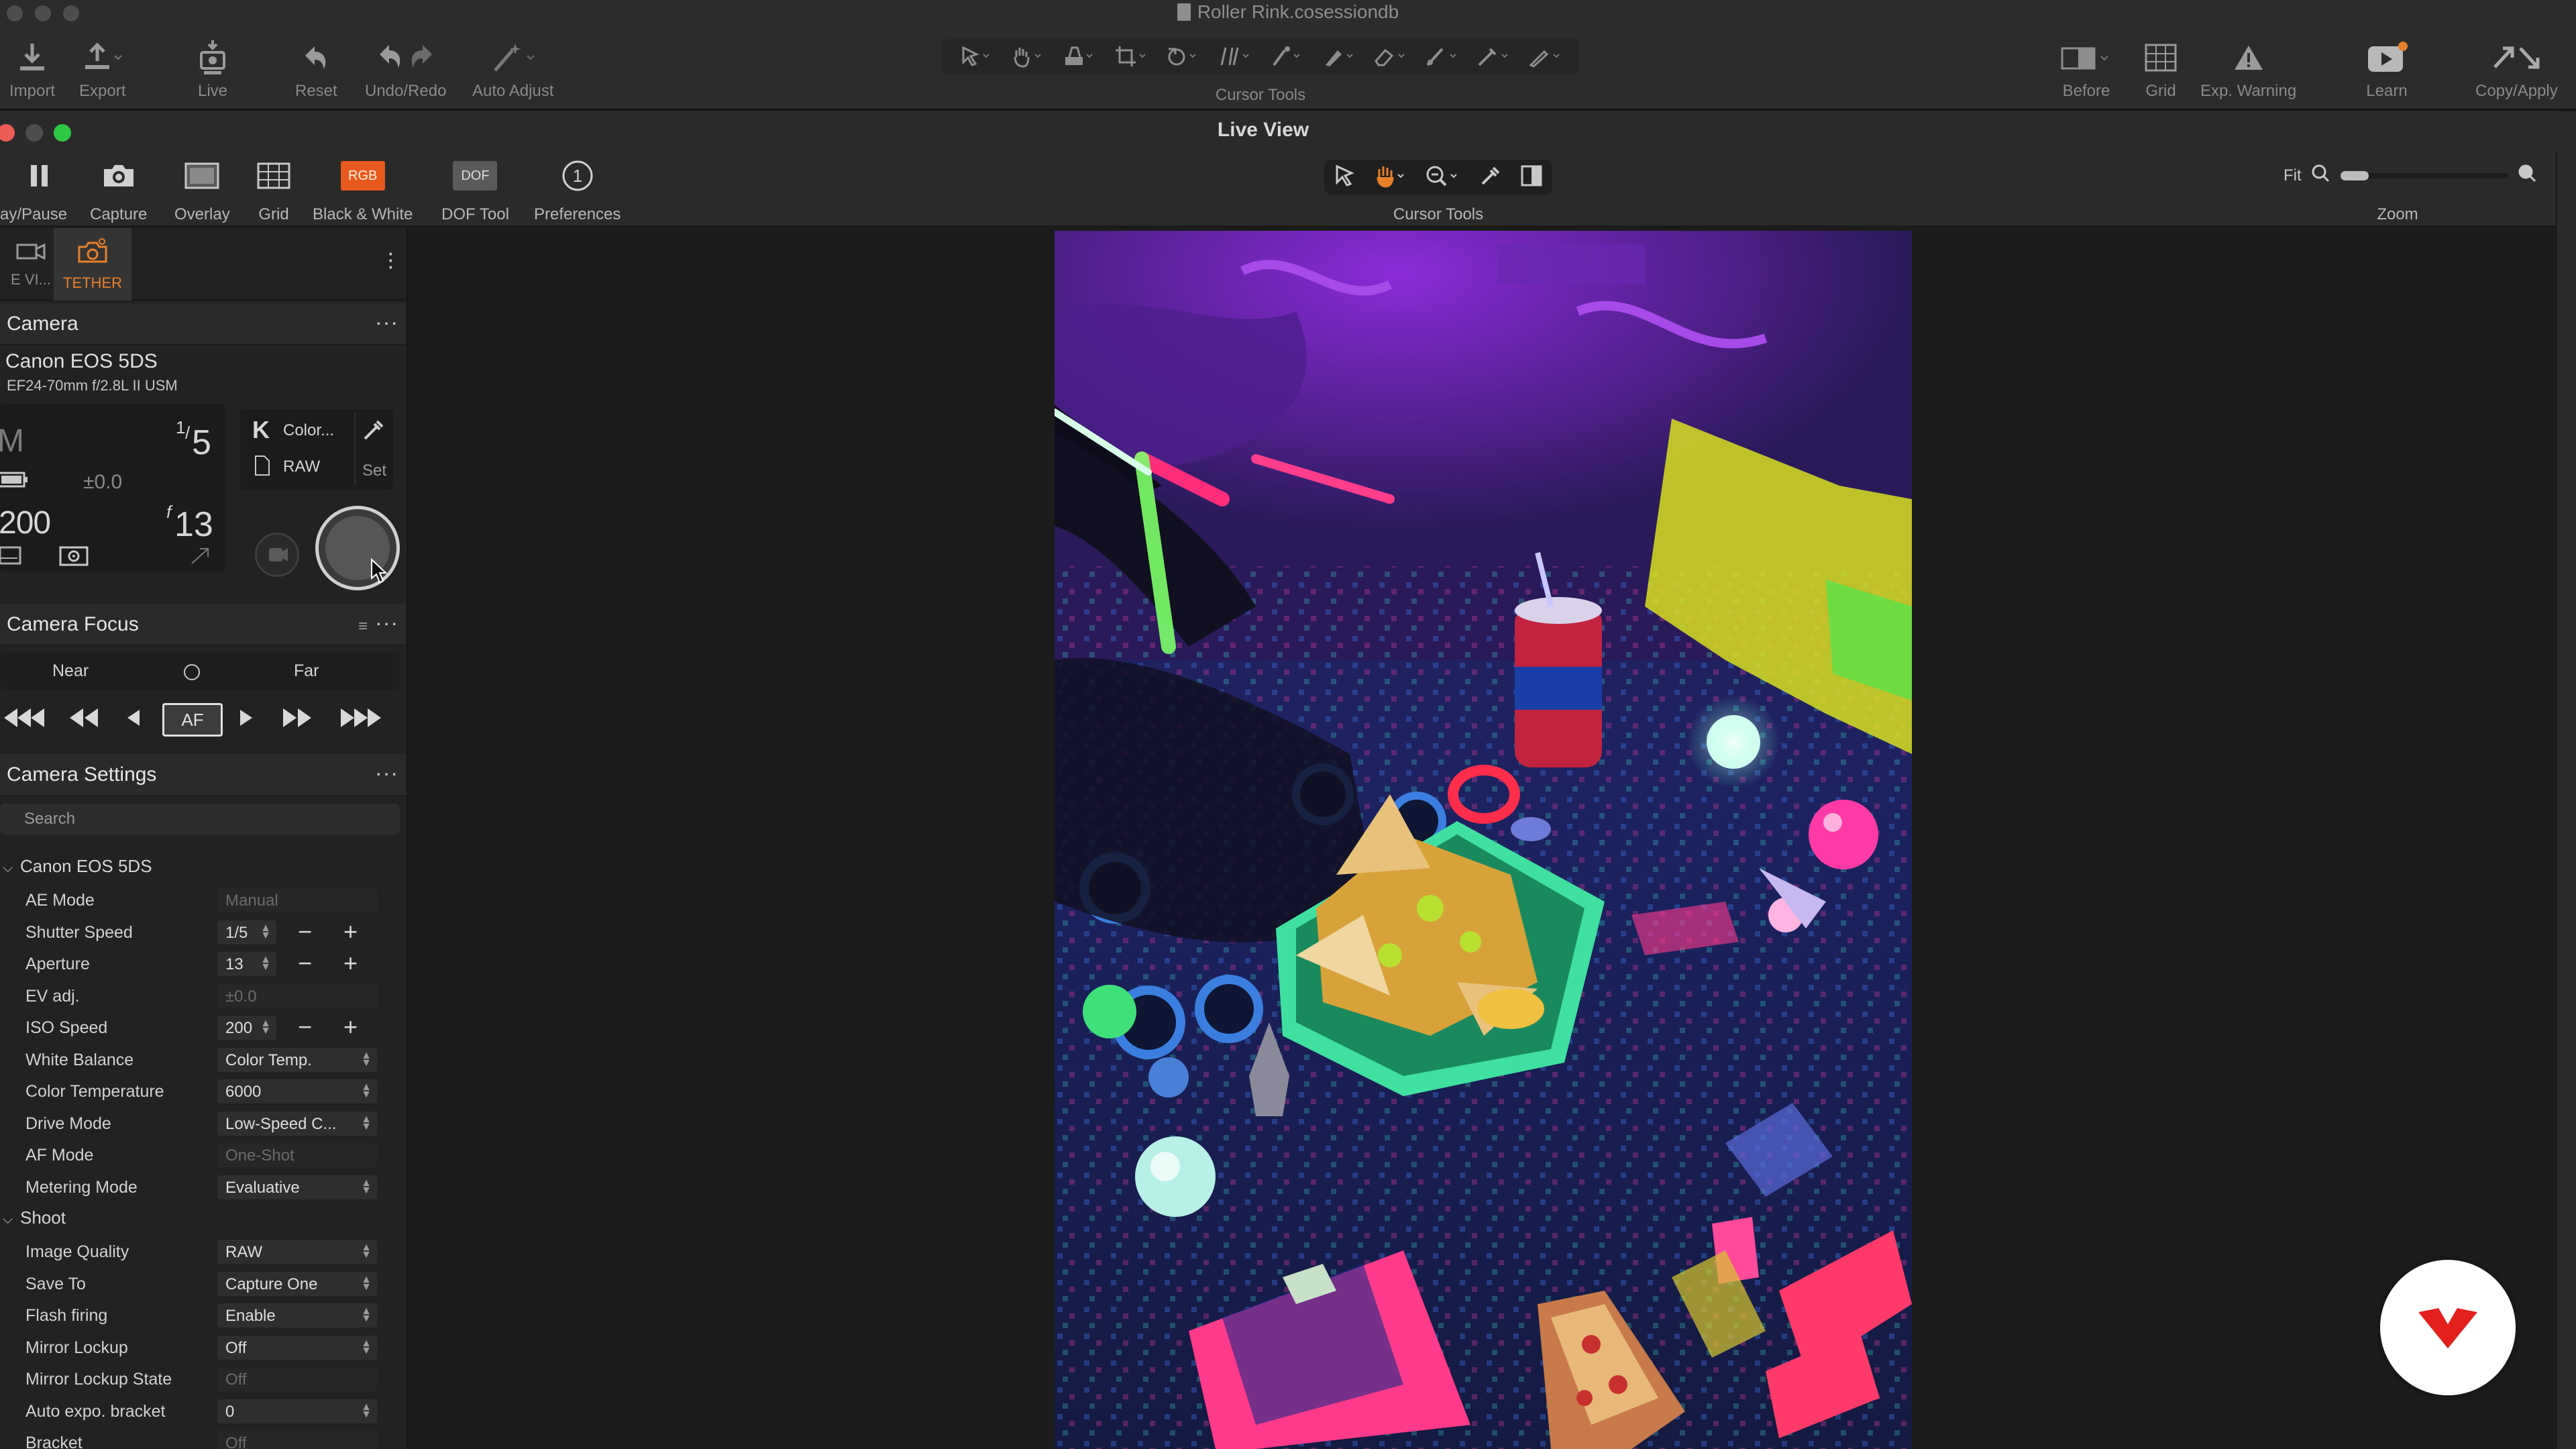  What do you see at coordinates (83, 720) in the screenshot?
I see `focus-near-medium-step-icon` at bounding box center [83, 720].